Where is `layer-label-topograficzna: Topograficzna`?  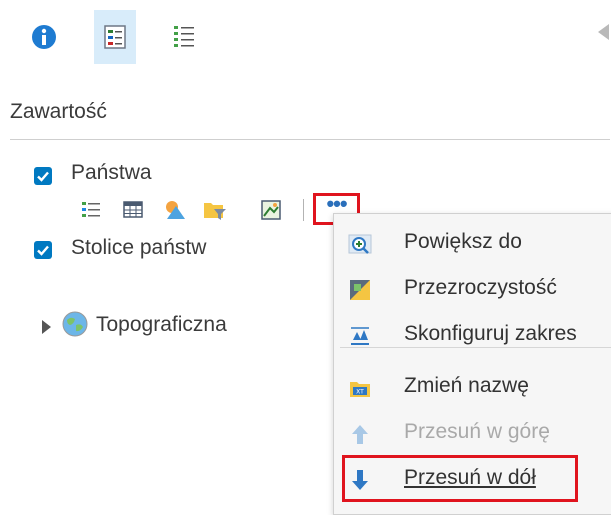
layer-label-topograficzna: Topograficzna is located at coordinates (161, 325).